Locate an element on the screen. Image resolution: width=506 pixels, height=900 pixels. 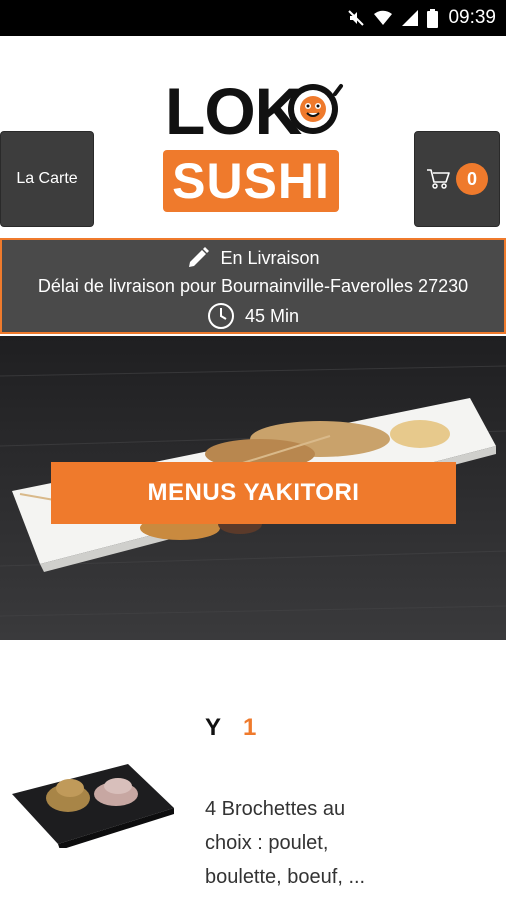
product-quantity: 1 is located at coordinates (250, 727).